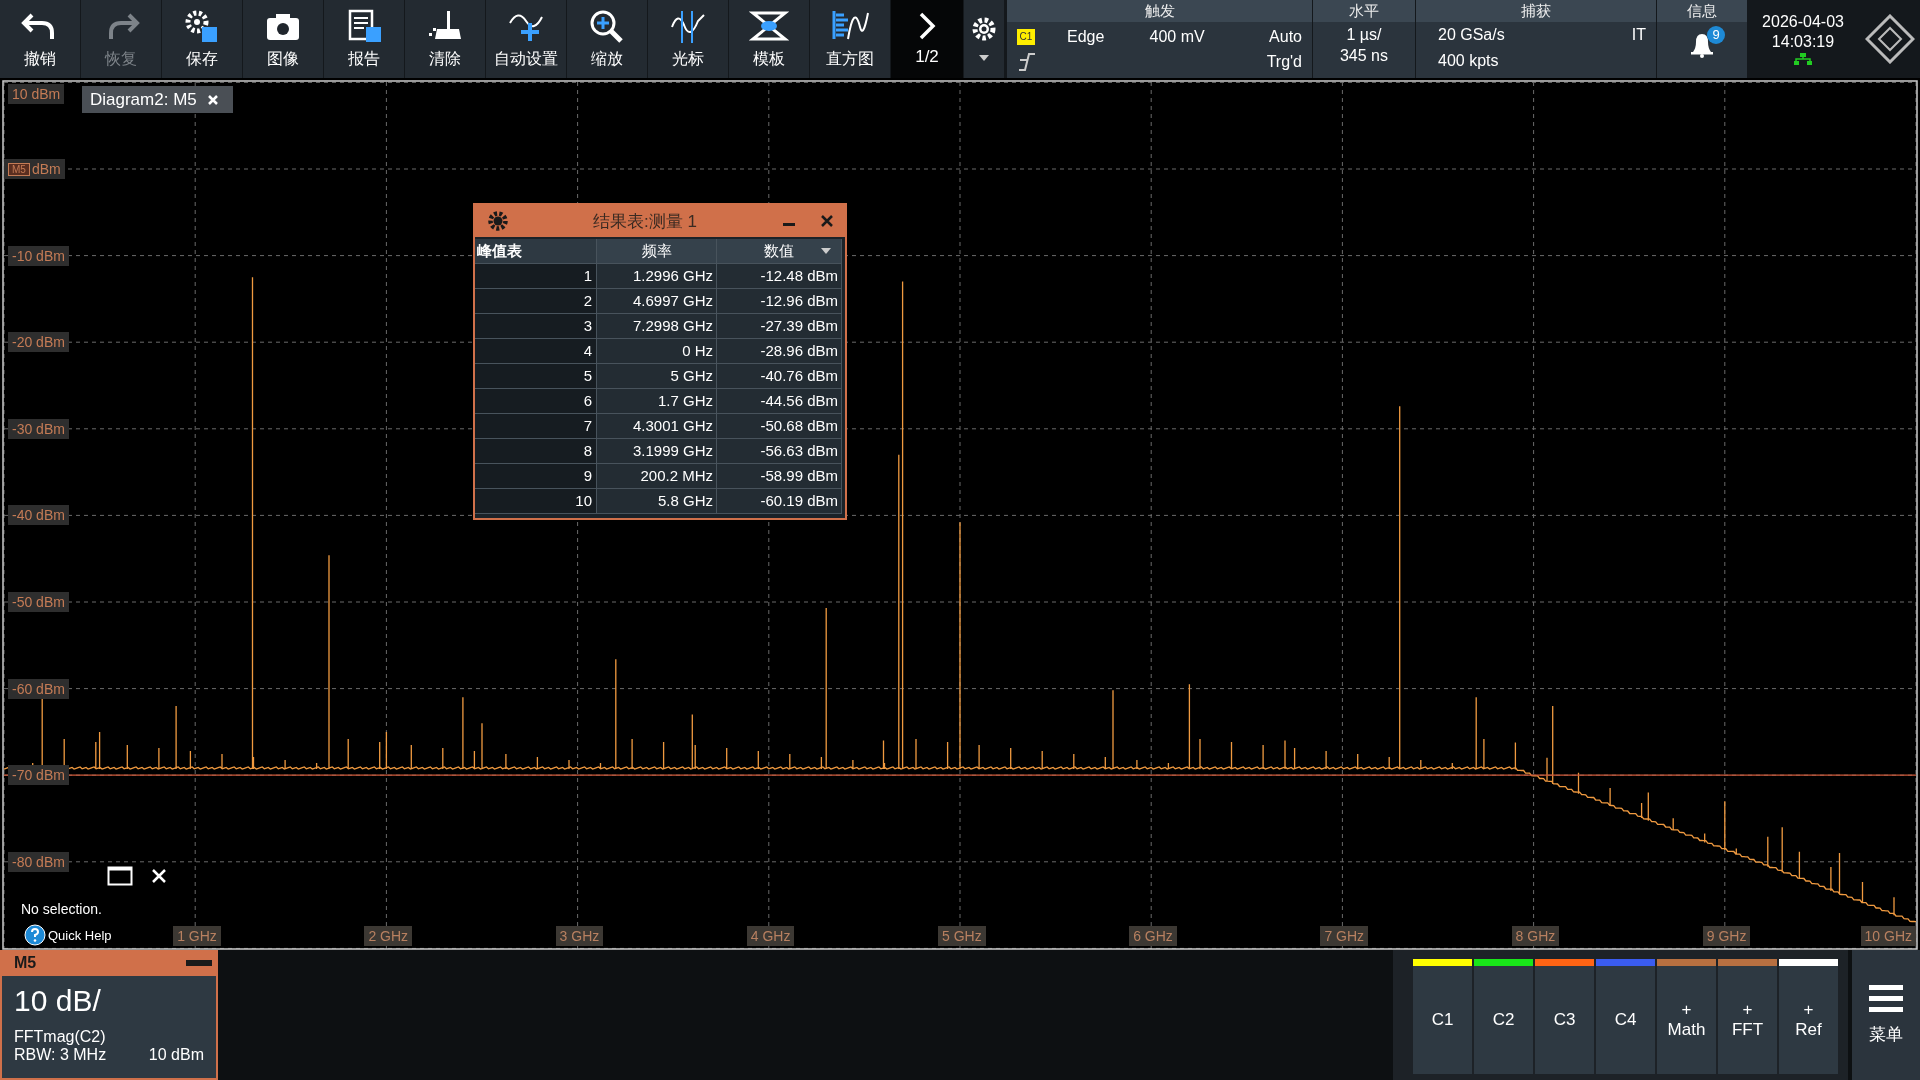 The height and width of the screenshot is (1080, 1920). What do you see at coordinates (536, 351) in the screenshot?
I see `table-cell: 4` at bounding box center [536, 351].